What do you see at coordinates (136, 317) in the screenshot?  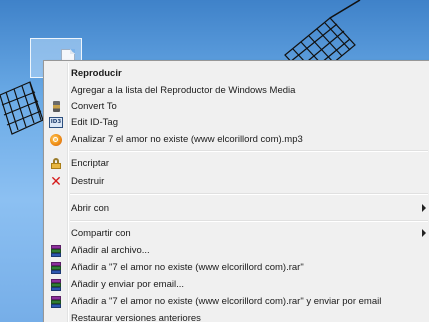 I see `menu-item-label: Restaurar versiones anteriores` at bounding box center [136, 317].